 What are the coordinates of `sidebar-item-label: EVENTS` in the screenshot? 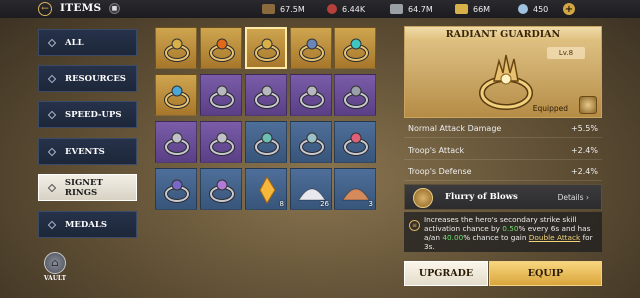 It's located at (85, 151).